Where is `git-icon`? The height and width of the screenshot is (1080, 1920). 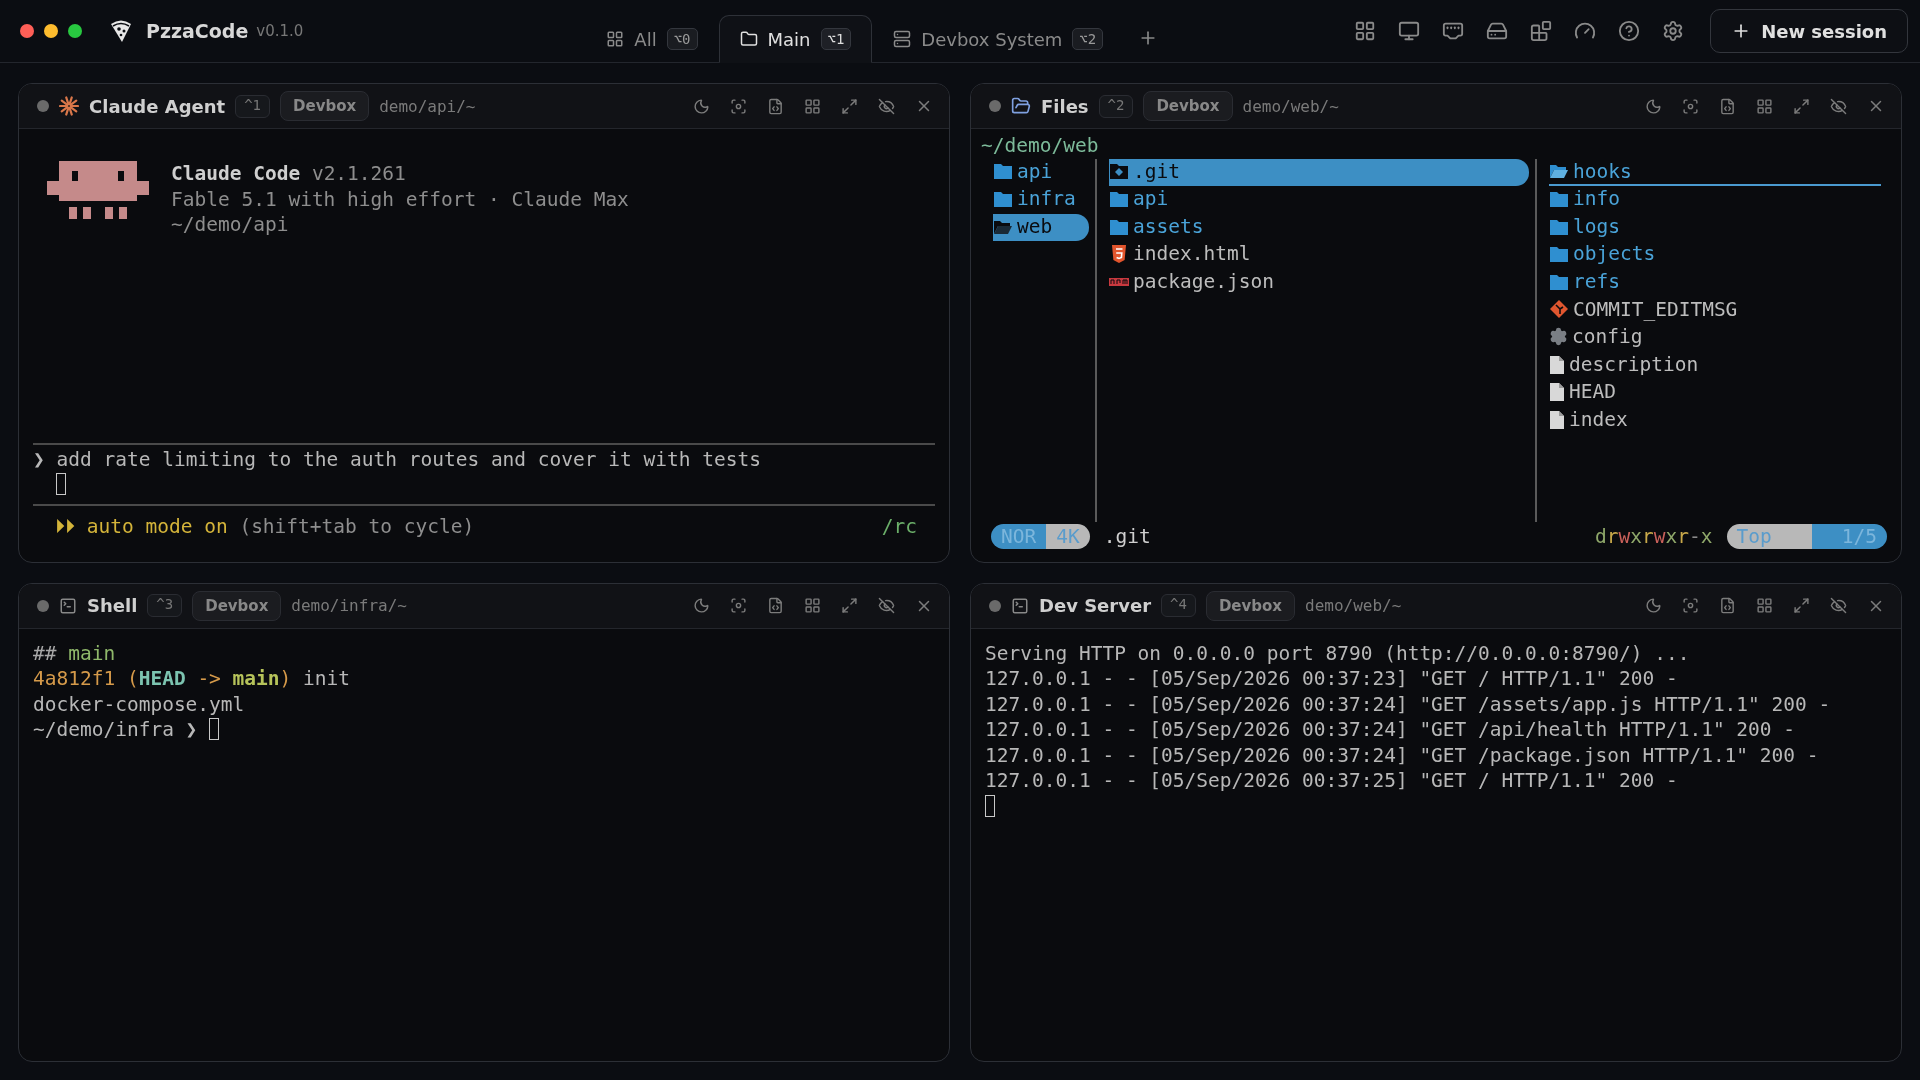 git-icon is located at coordinates (1559, 309).